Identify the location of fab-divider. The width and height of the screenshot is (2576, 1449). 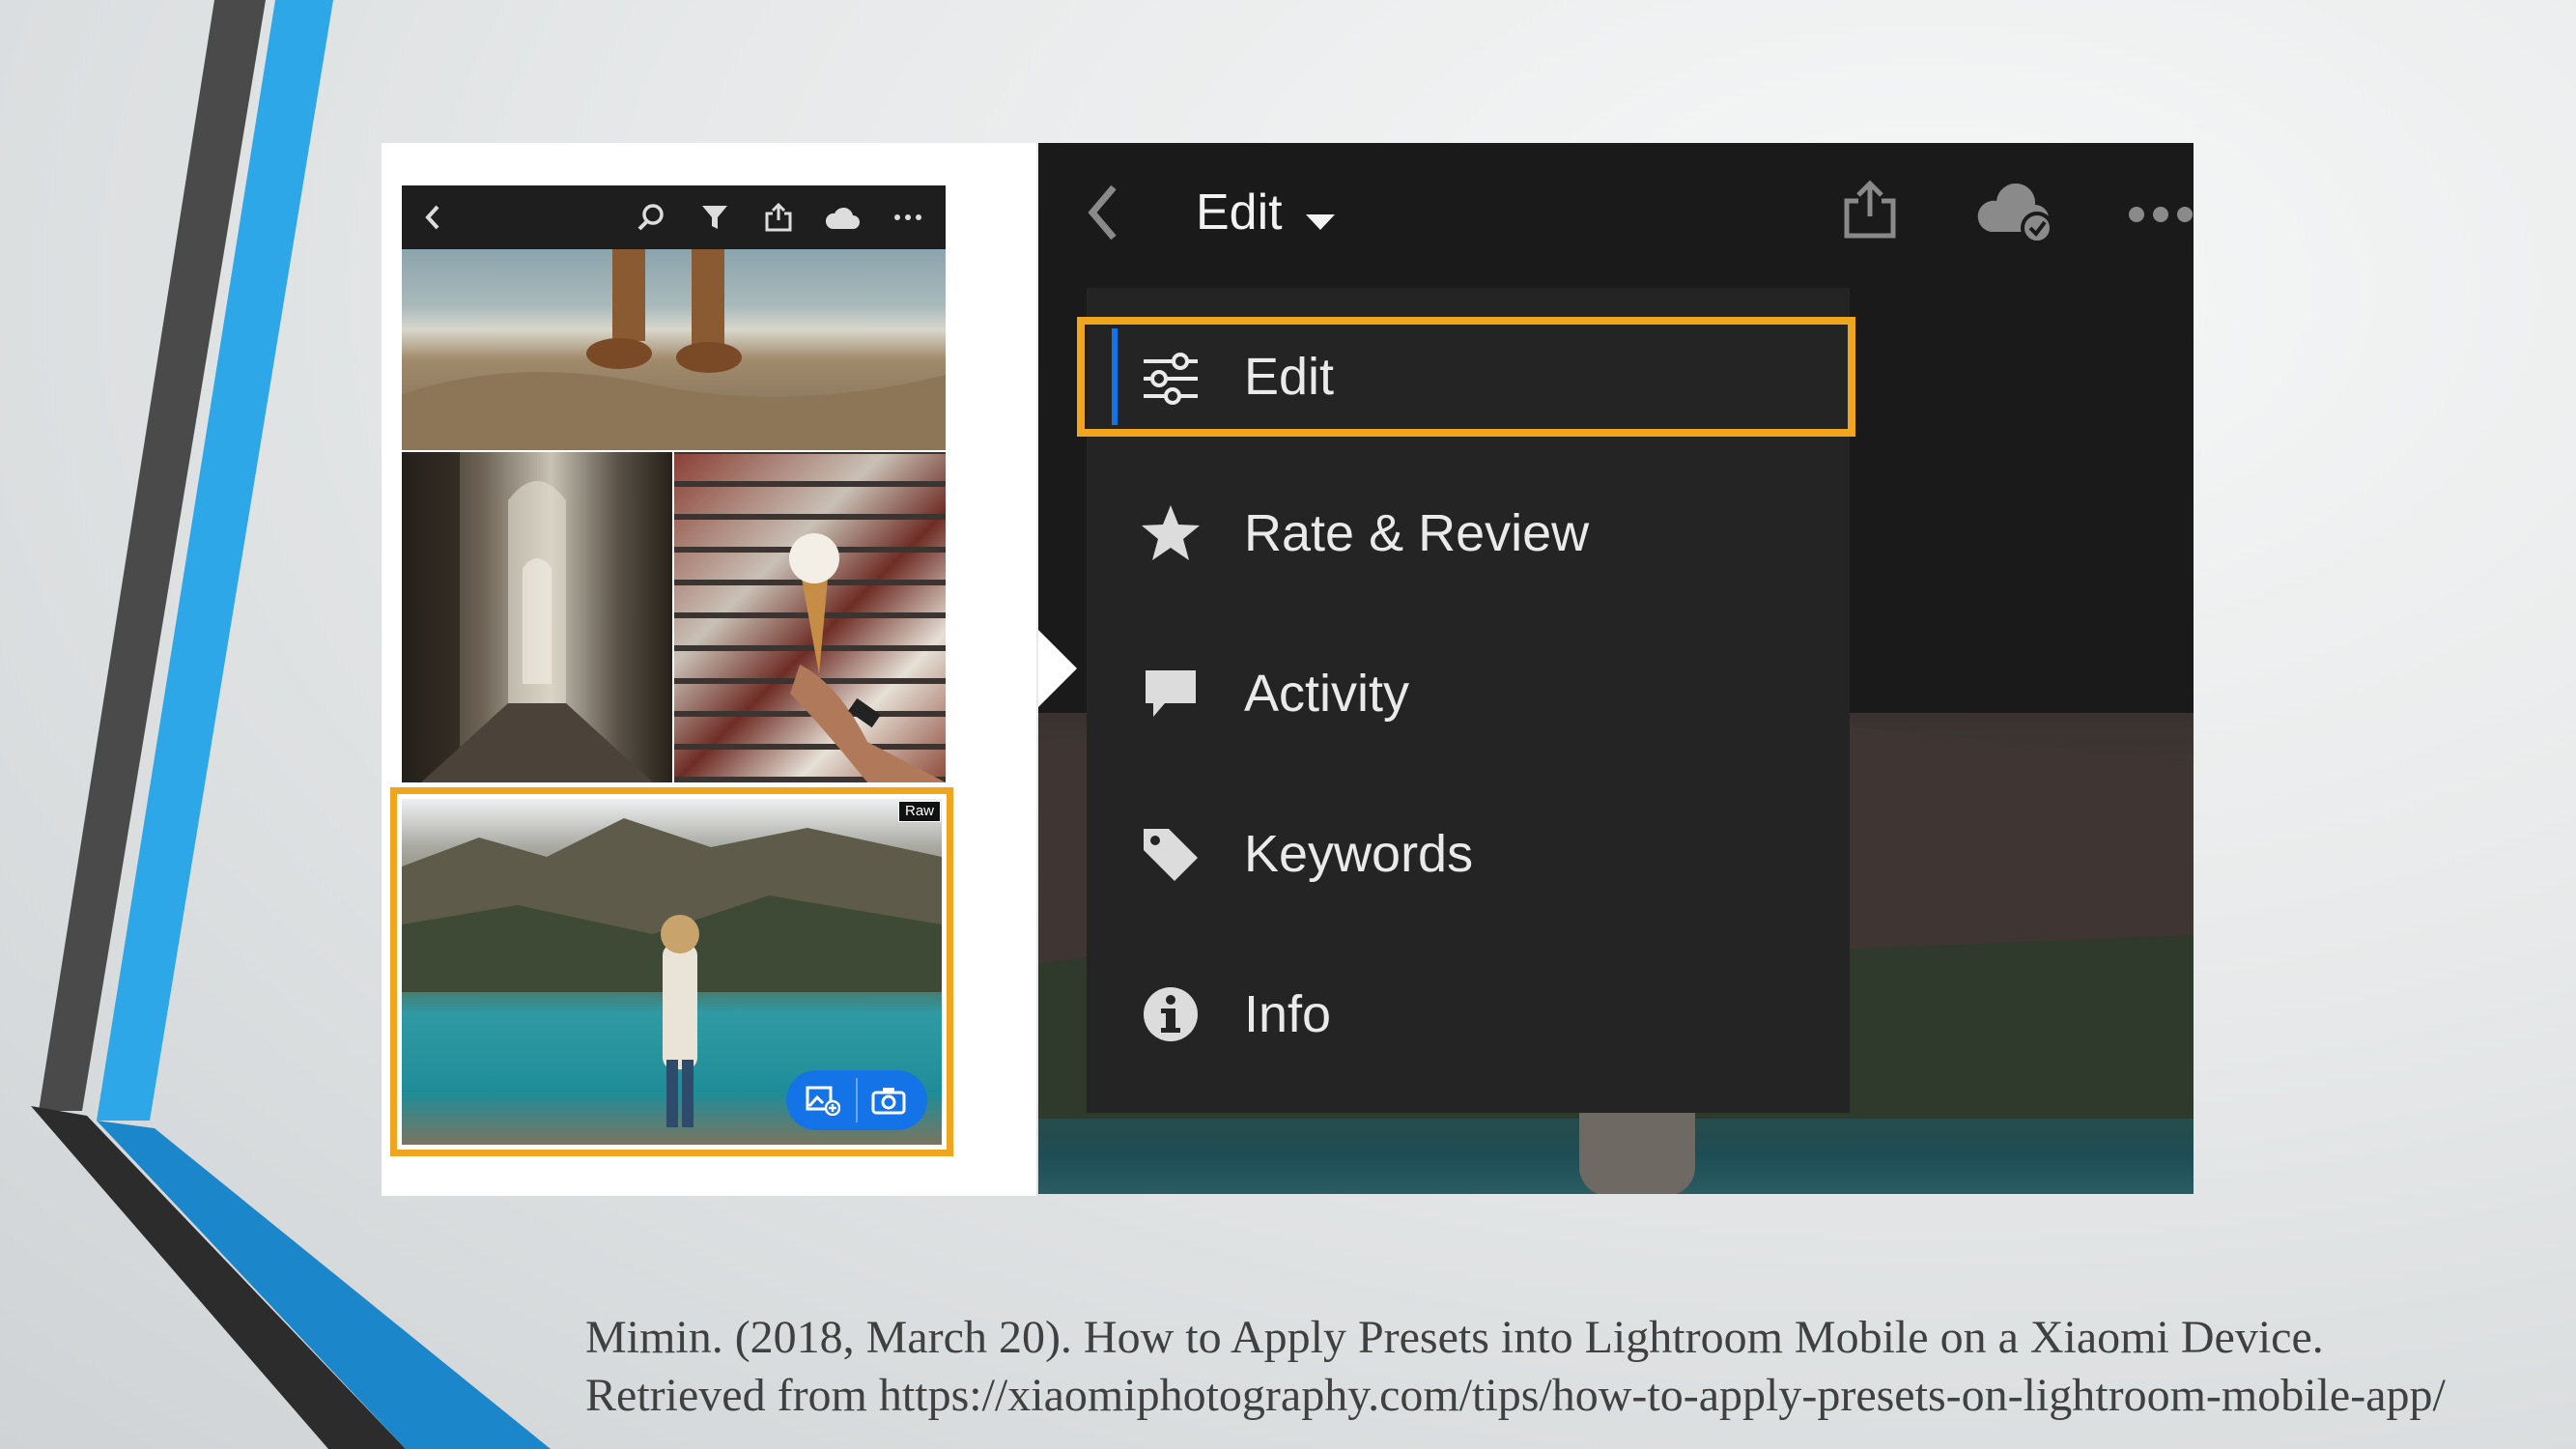
(857, 1100).